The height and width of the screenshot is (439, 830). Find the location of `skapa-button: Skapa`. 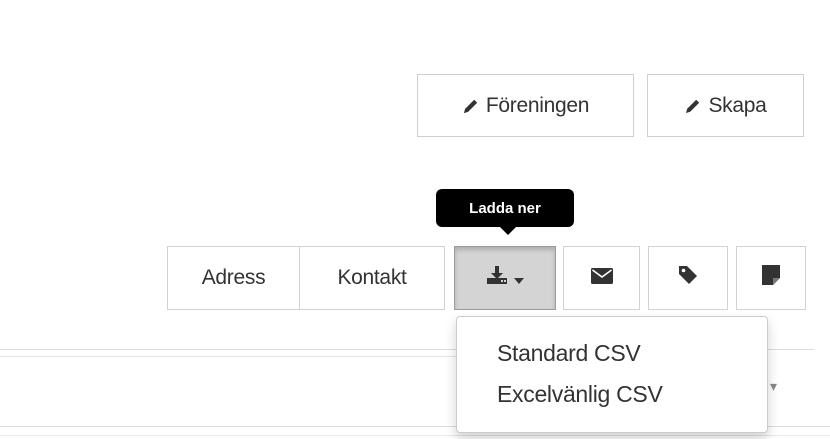

skapa-button: Skapa is located at coordinates (725, 105).